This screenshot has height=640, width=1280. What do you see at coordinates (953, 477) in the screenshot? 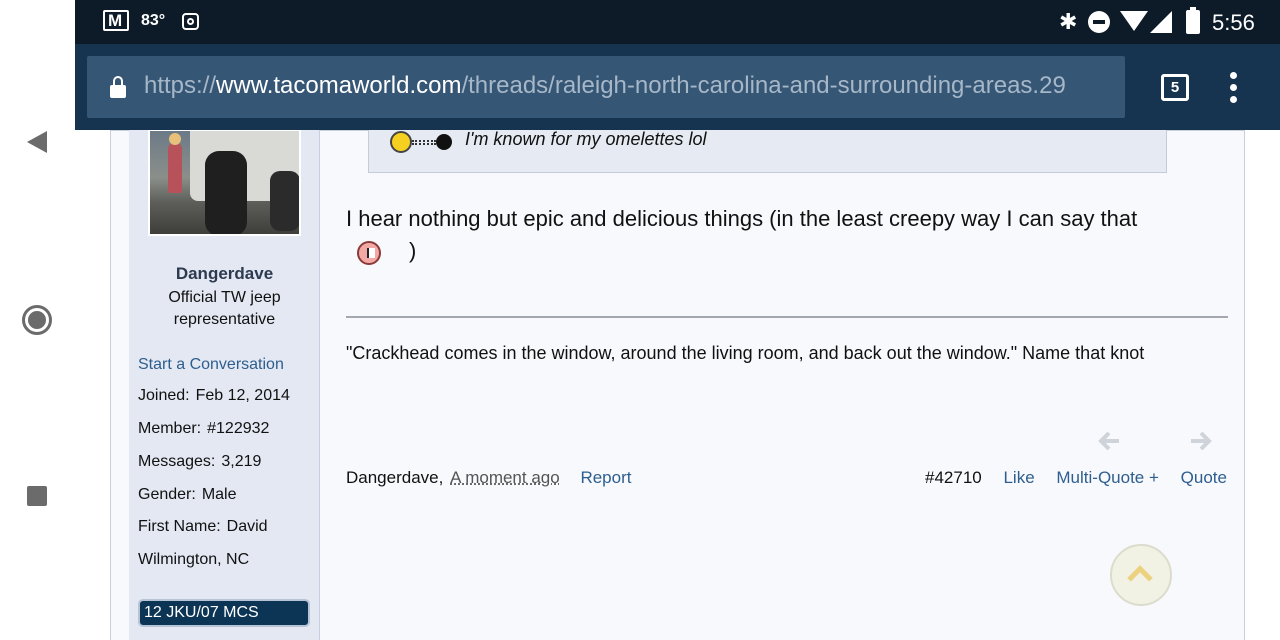
I see `post-number: #42710` at bounding box center [953, 477].